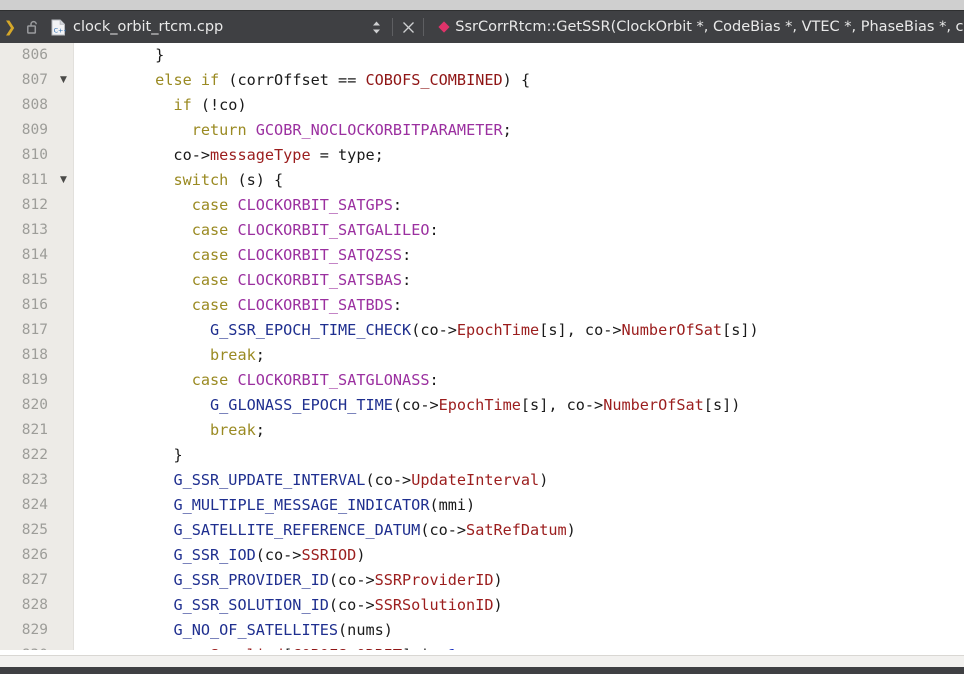 The width and height of the screenshot is (964, 674). What do you see at coordinates (251, 580) in the screenshot?
I see `code-token: G_SSR_PROVIDER_ID` at bounding box center [251, 580].